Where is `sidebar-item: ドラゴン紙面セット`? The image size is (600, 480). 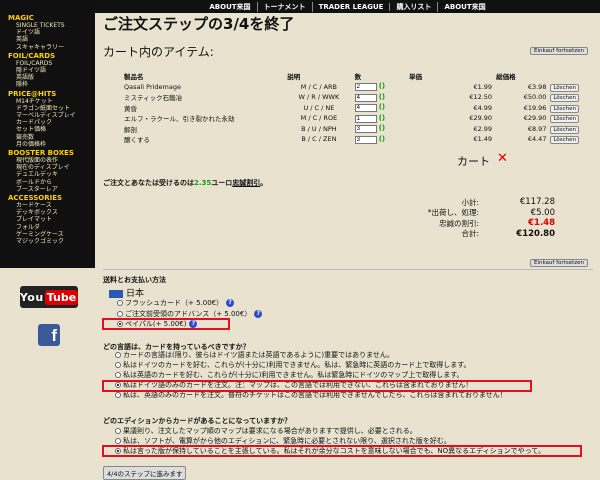
sidebar-item: ドラゴン紙面セット is located at coordinates (51, 108).